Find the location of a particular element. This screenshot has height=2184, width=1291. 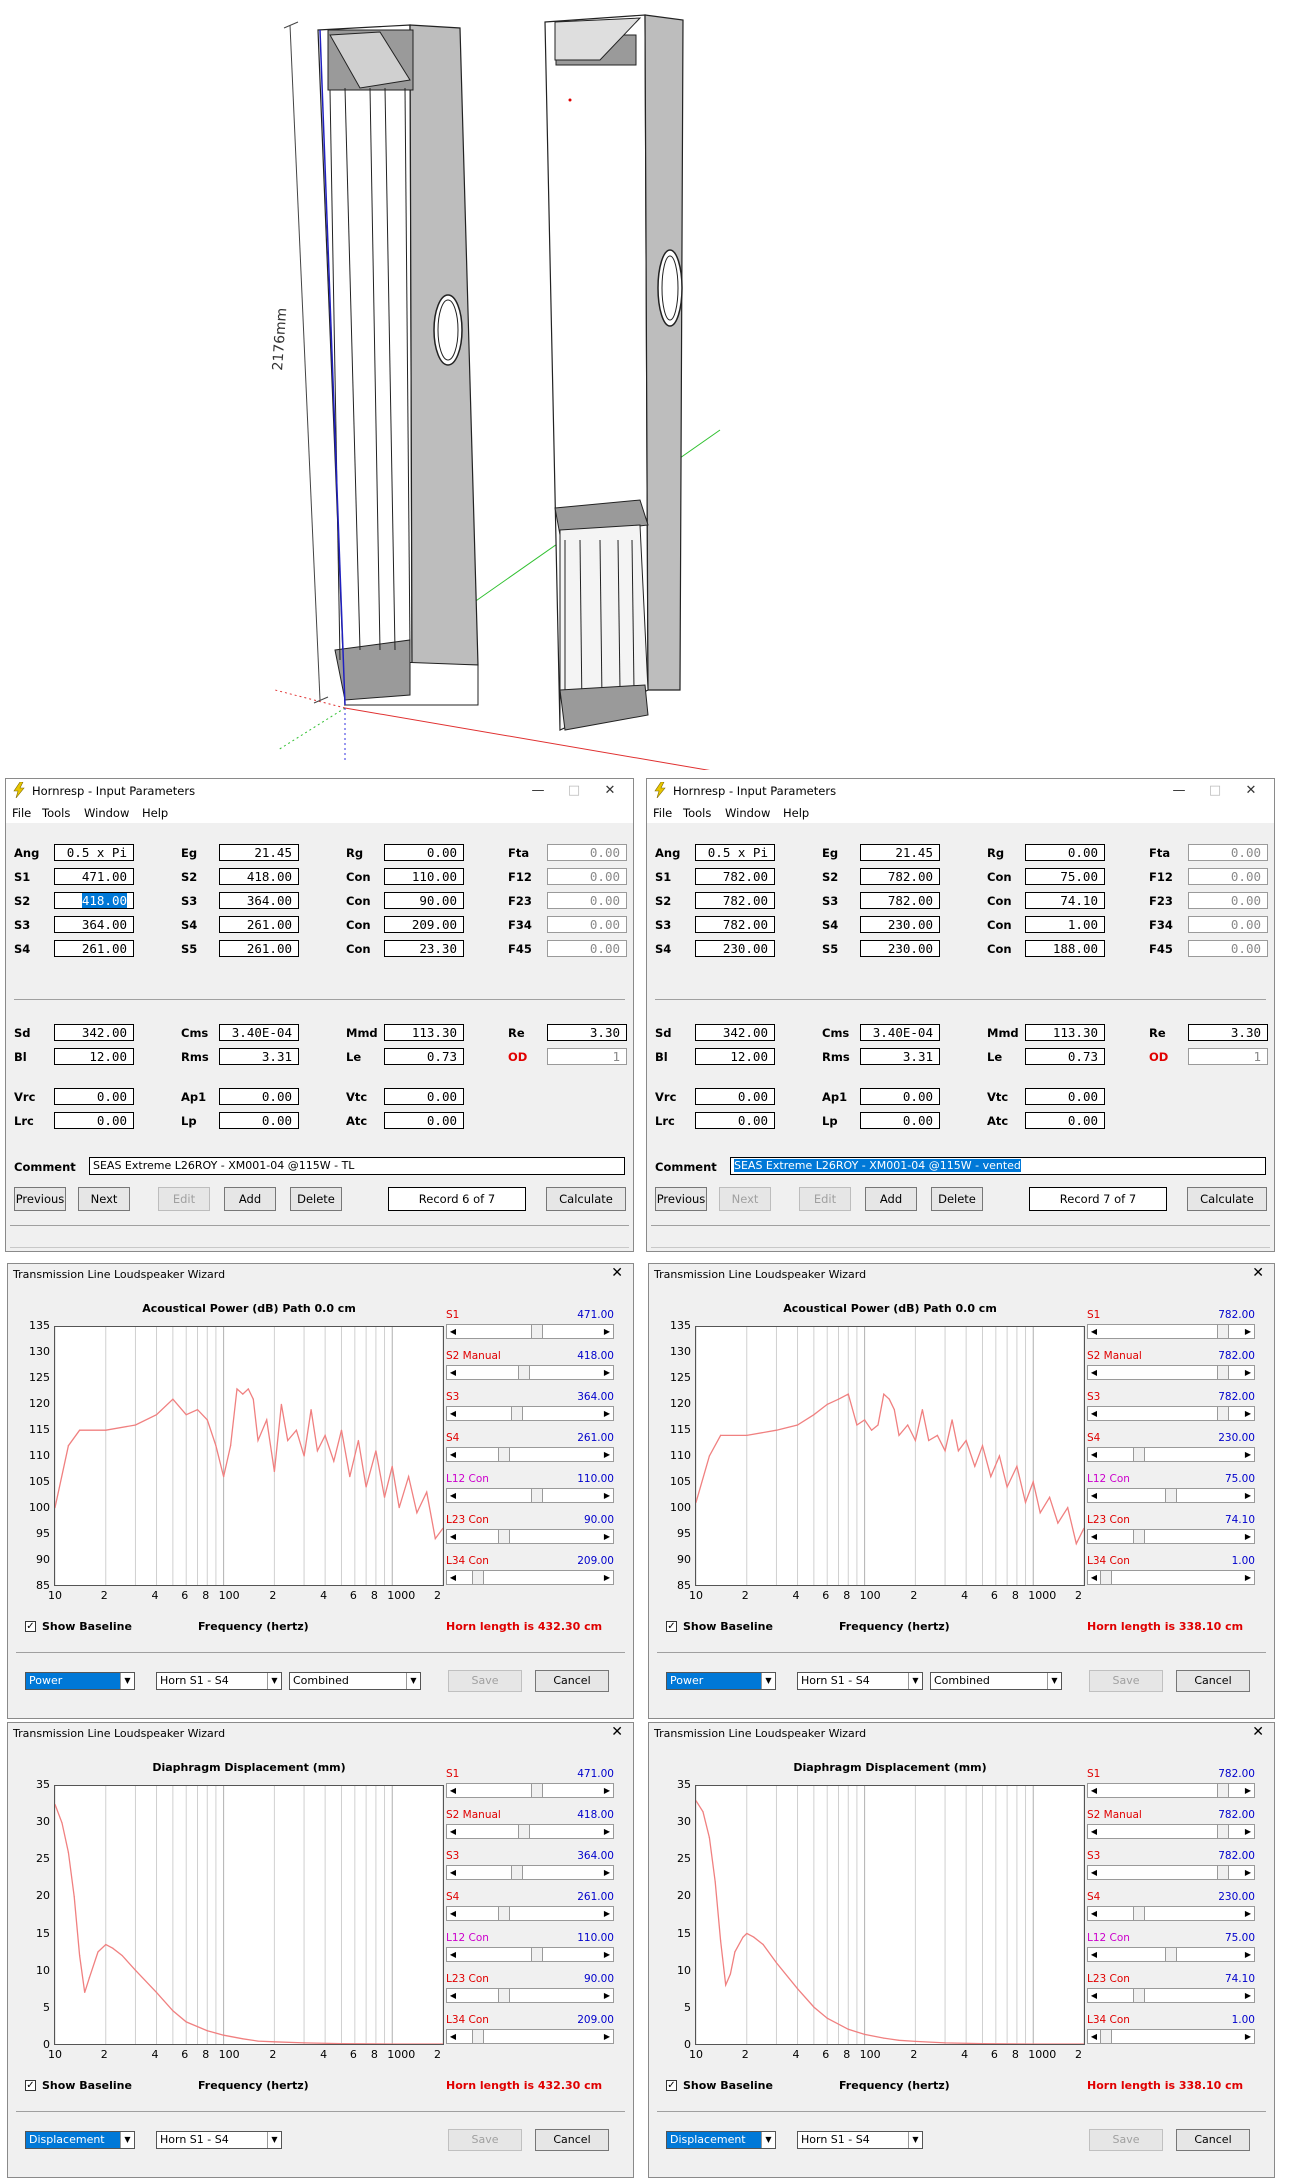

param-field-con: 75.00 is located at coordinates (1065, 876).